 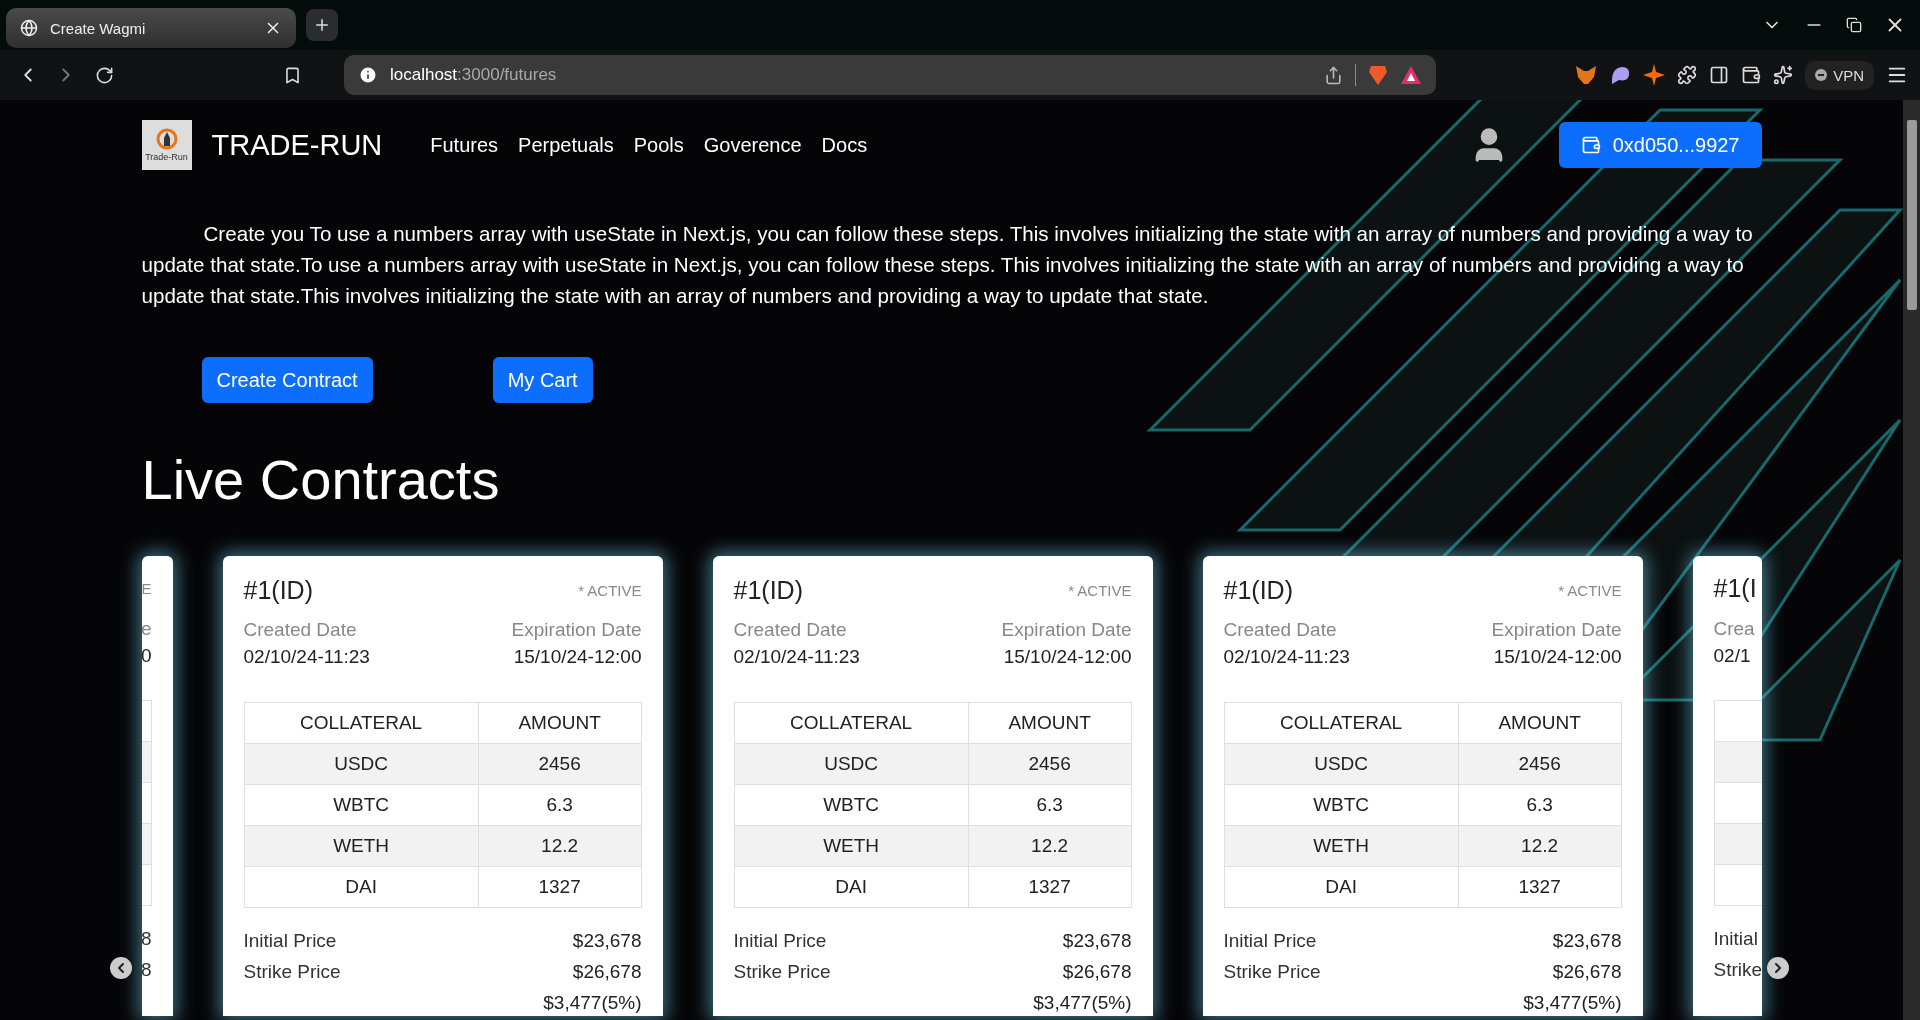 I want to click on nav-link: Goverence, so click(x=752, y=145).